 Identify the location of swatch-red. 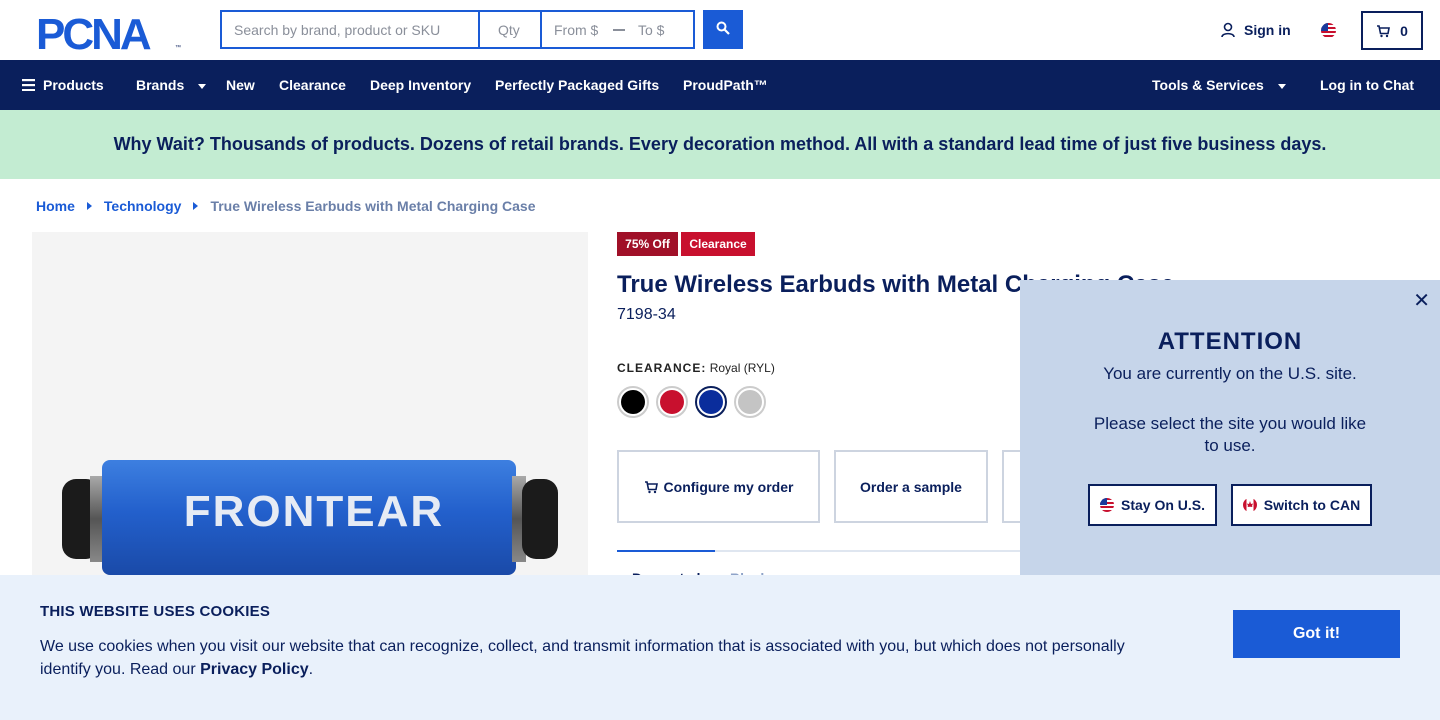
(672, 402).